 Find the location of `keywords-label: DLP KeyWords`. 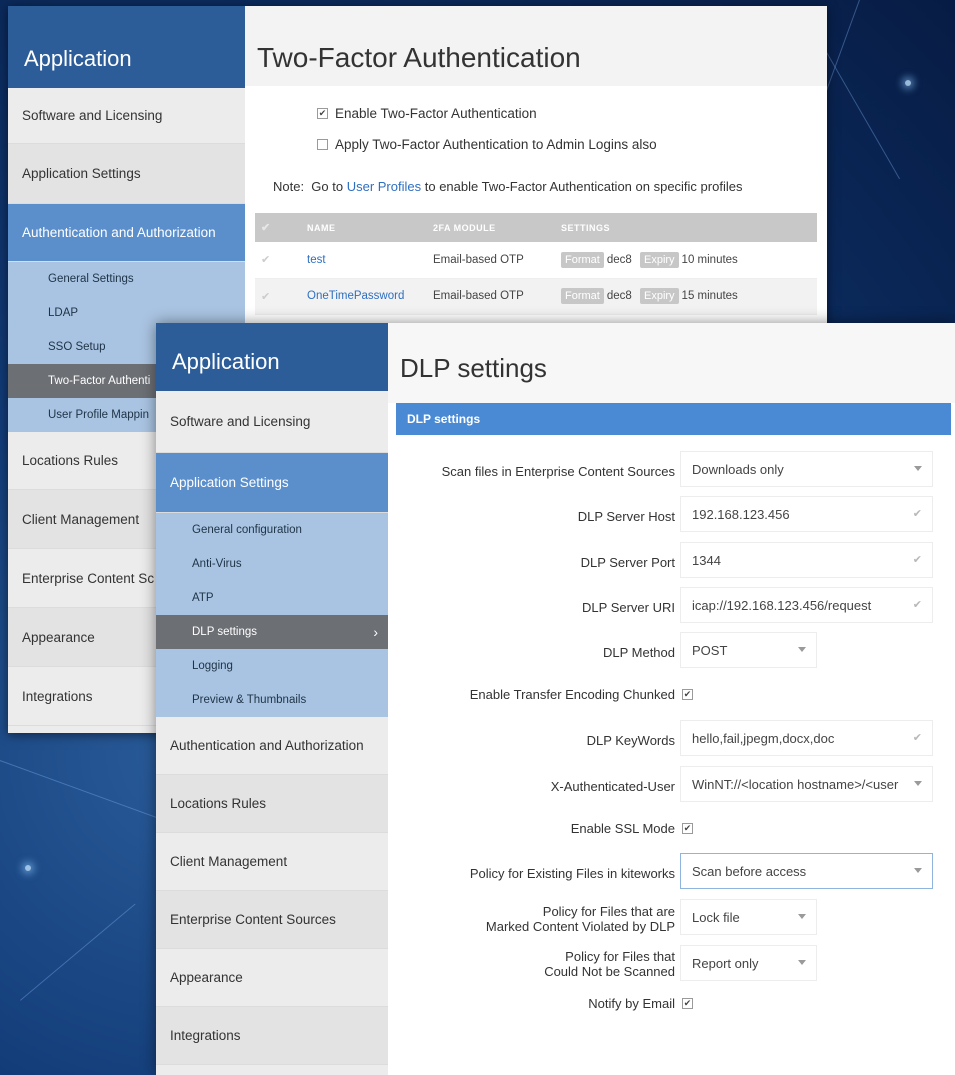

keywords-label: DLP KeyWords is located at coordinates (630, 740).